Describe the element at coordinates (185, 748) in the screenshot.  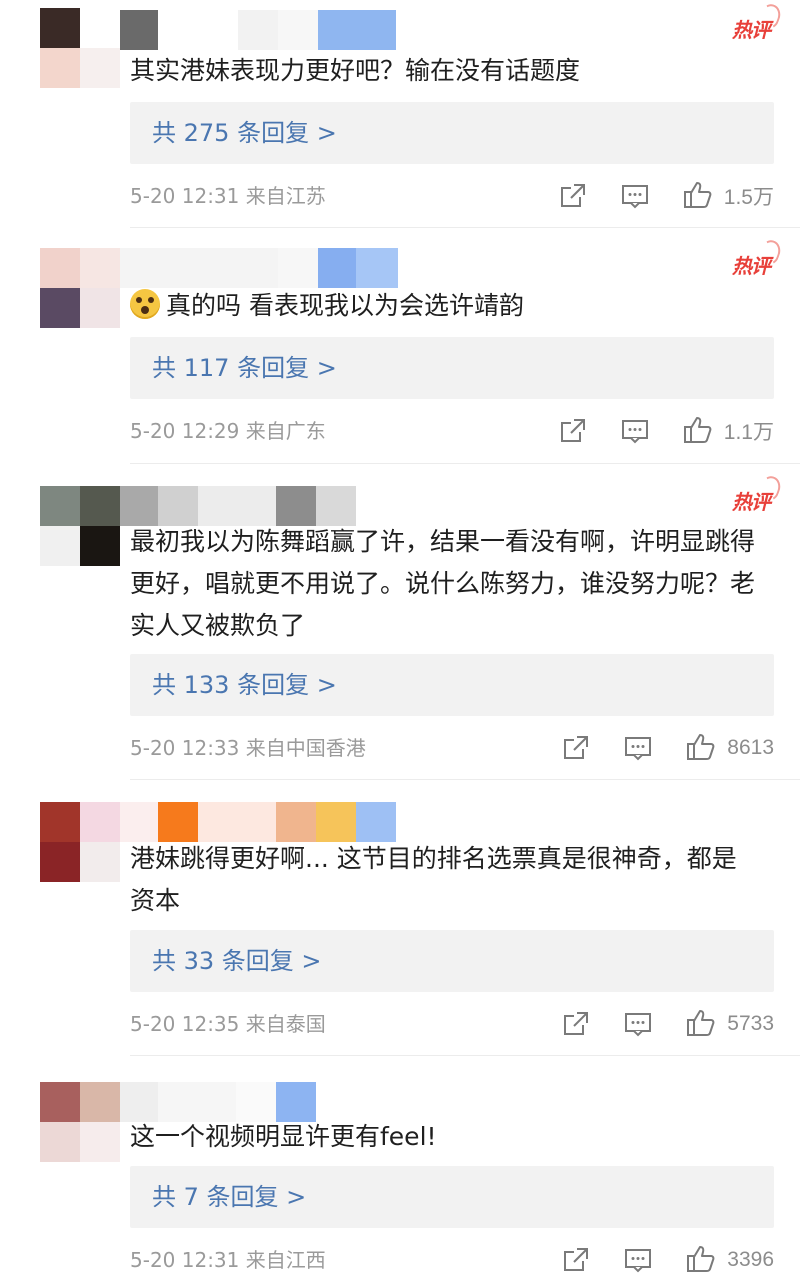
I see `comment-time: 5-20 12:33` at that location.